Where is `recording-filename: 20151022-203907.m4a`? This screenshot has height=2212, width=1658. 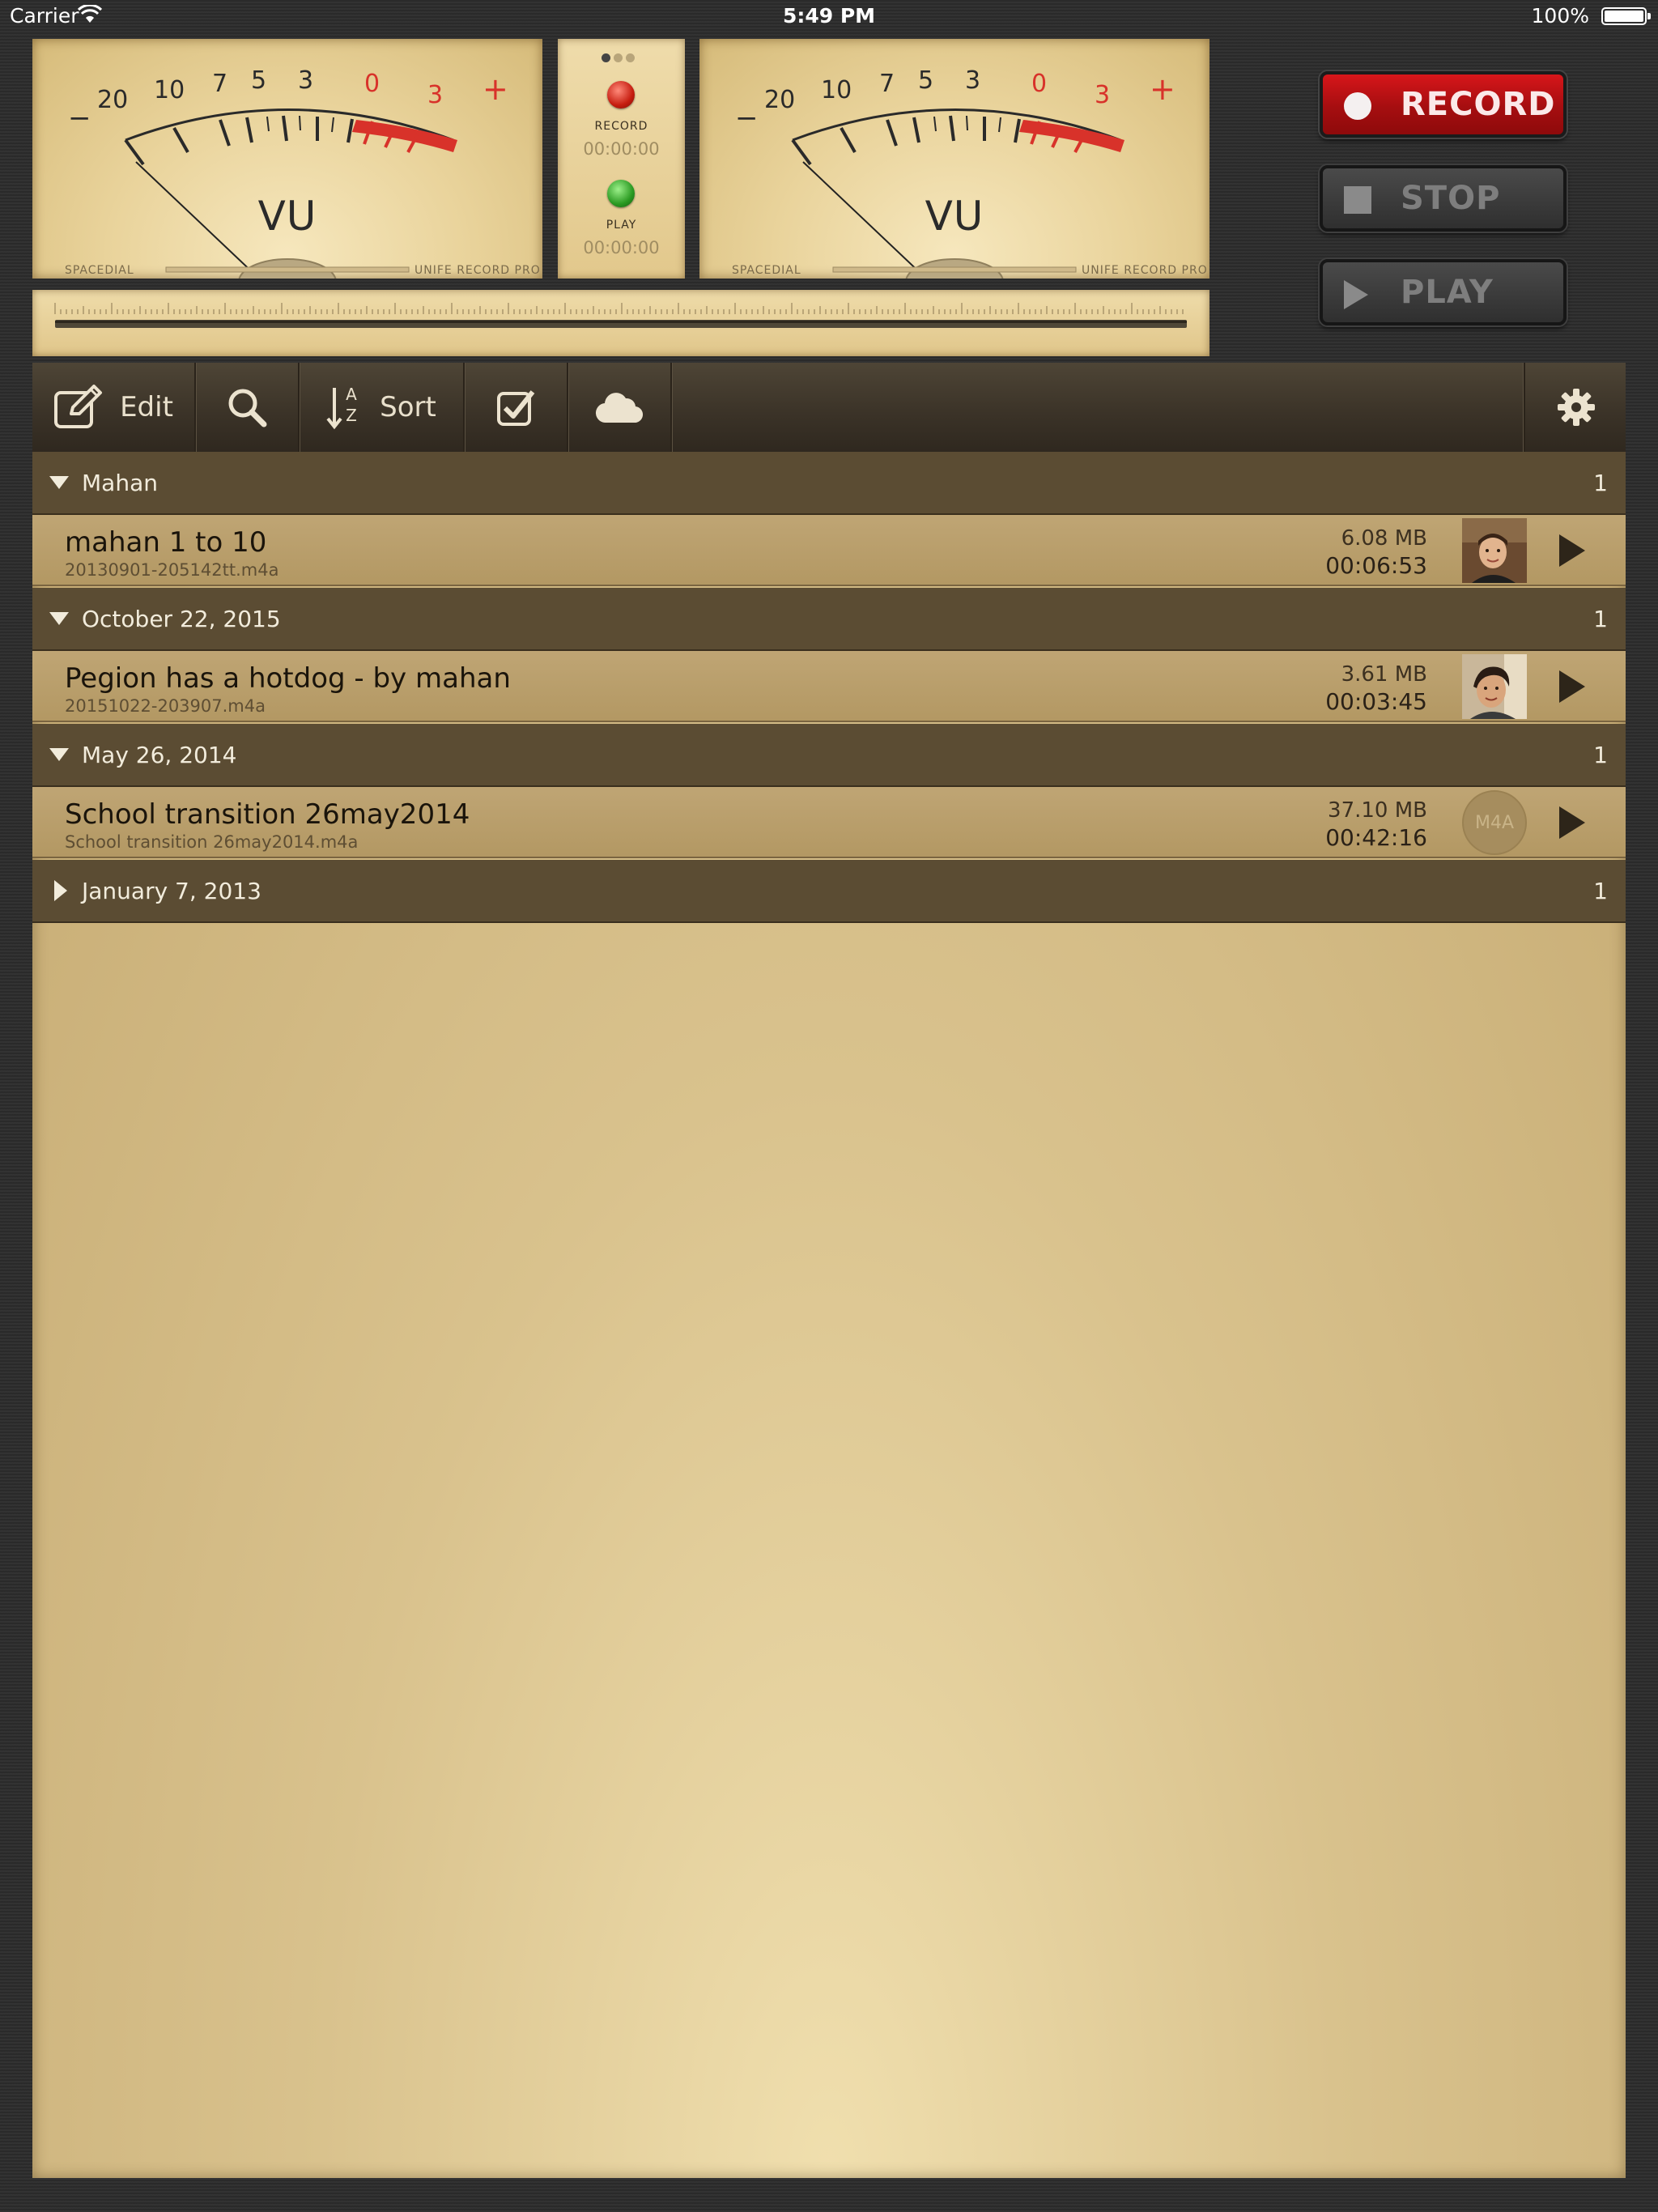
recording-filename: 20151022-203907.m4a is located at coordinates (165, 706).